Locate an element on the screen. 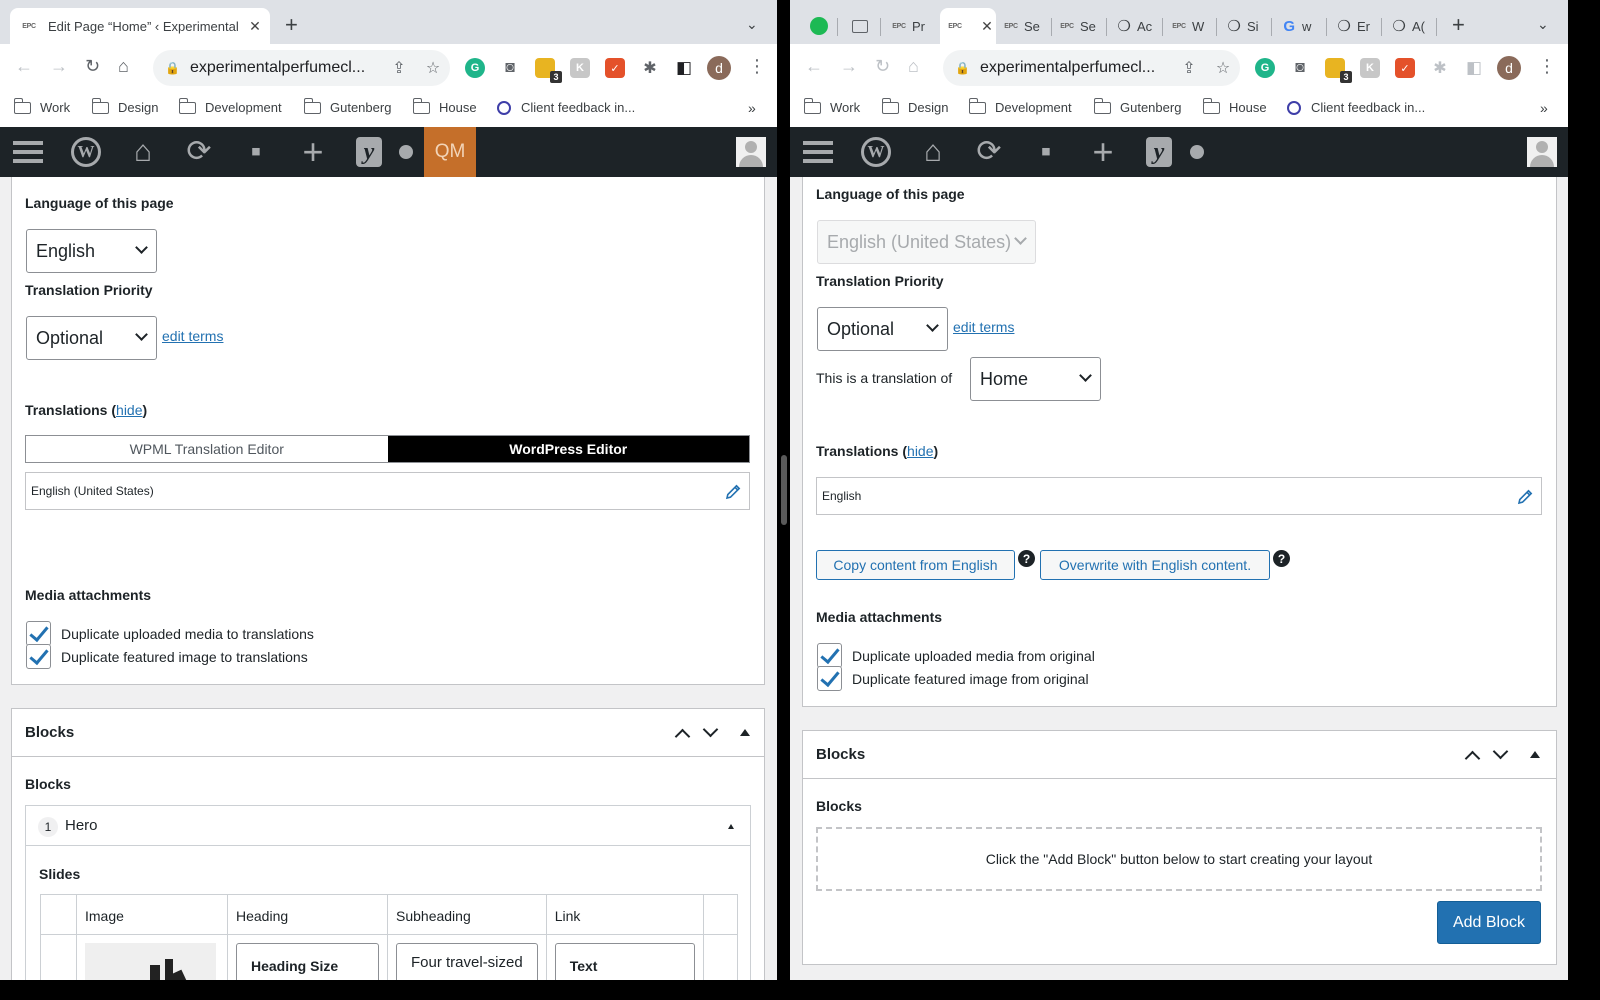 Image resolution: width=1600 pixels, height=1000 pixels. duplicate-uploaded-media-checkbox: Duplicate uploaded media from original is located at coordinates (956, 655).